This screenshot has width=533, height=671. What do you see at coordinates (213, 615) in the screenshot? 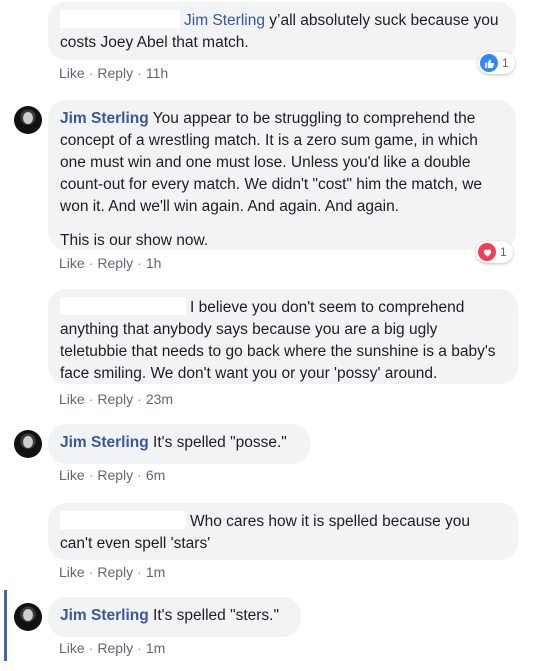
I see `comment-text: It's spelled "sters."` at bounding box center [213, 615].